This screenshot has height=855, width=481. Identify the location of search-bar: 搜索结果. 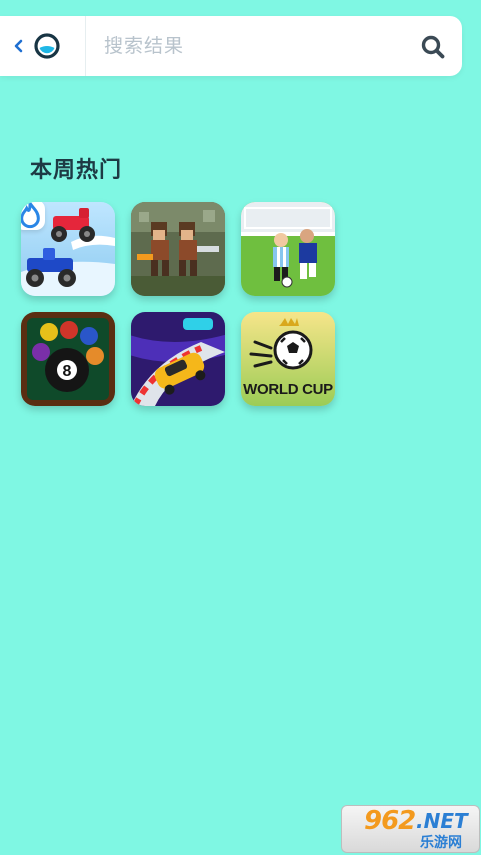
(231, 46).